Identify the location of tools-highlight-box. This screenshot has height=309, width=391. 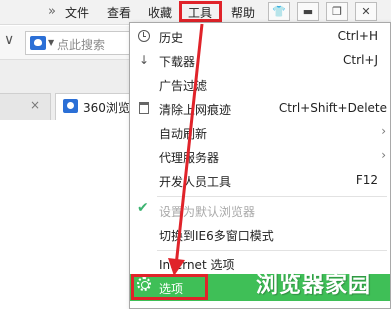
(200, 11).